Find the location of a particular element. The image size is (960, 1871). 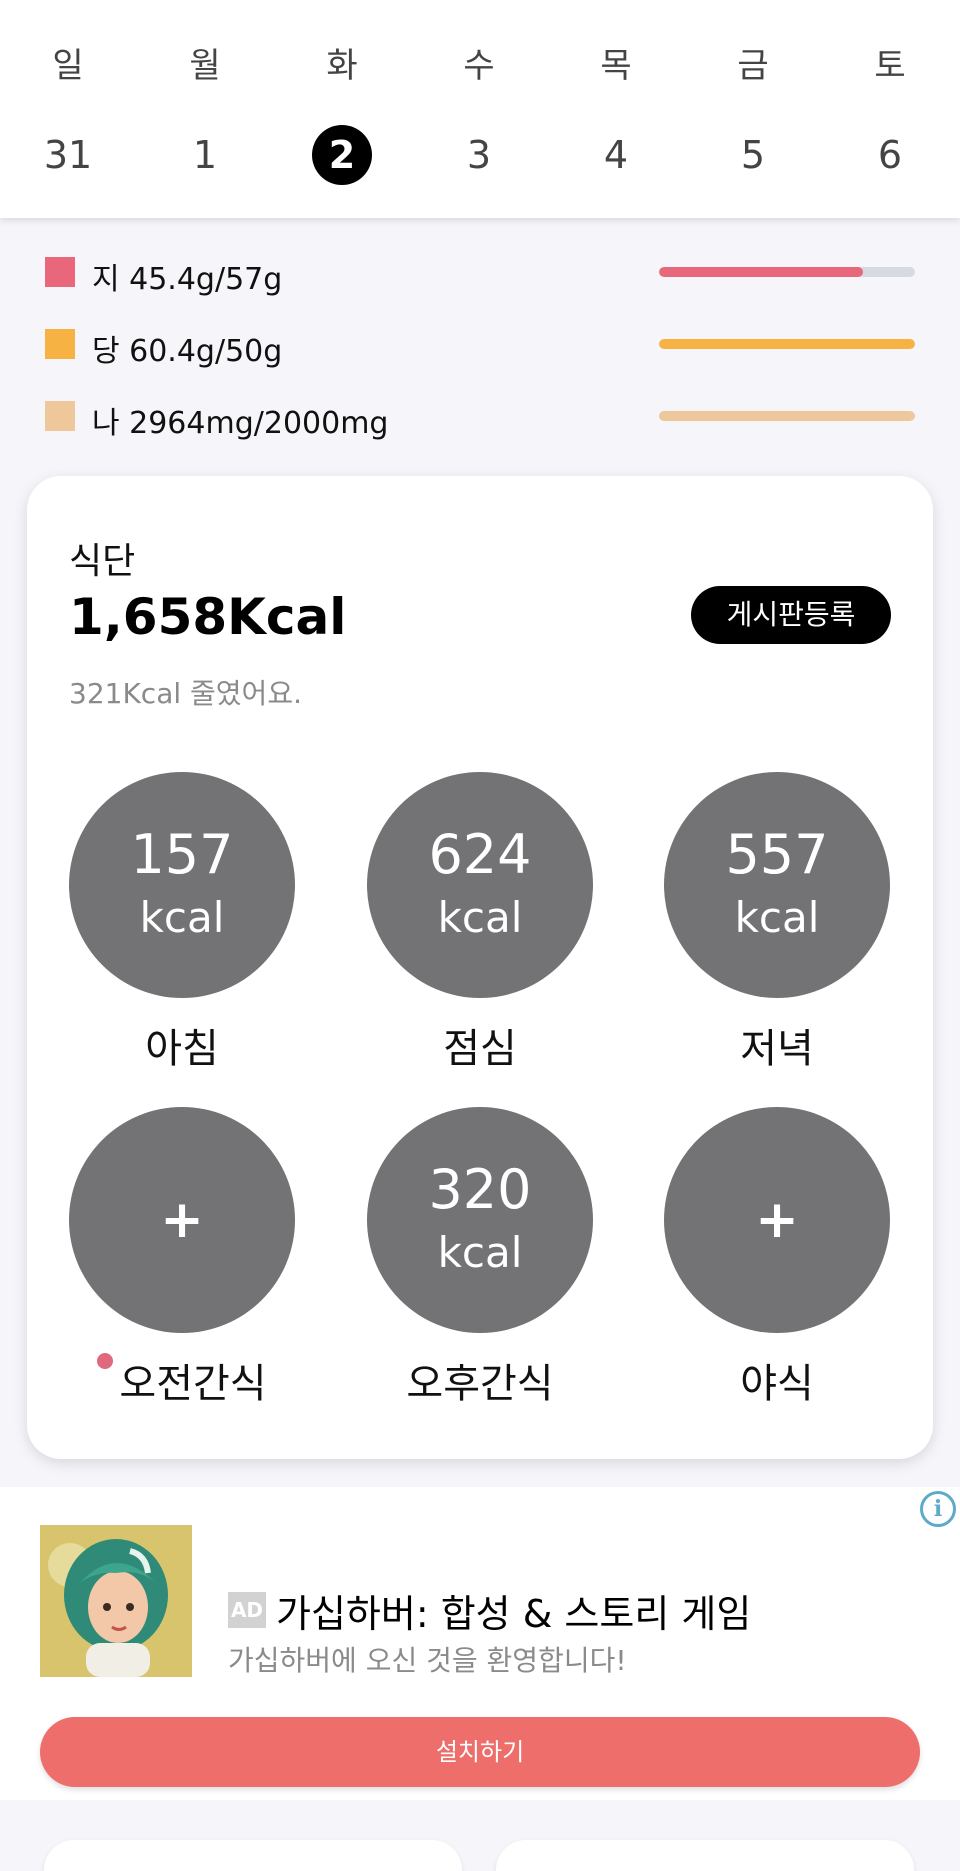

date-cell: 31 is located at coordinates (68, 155).